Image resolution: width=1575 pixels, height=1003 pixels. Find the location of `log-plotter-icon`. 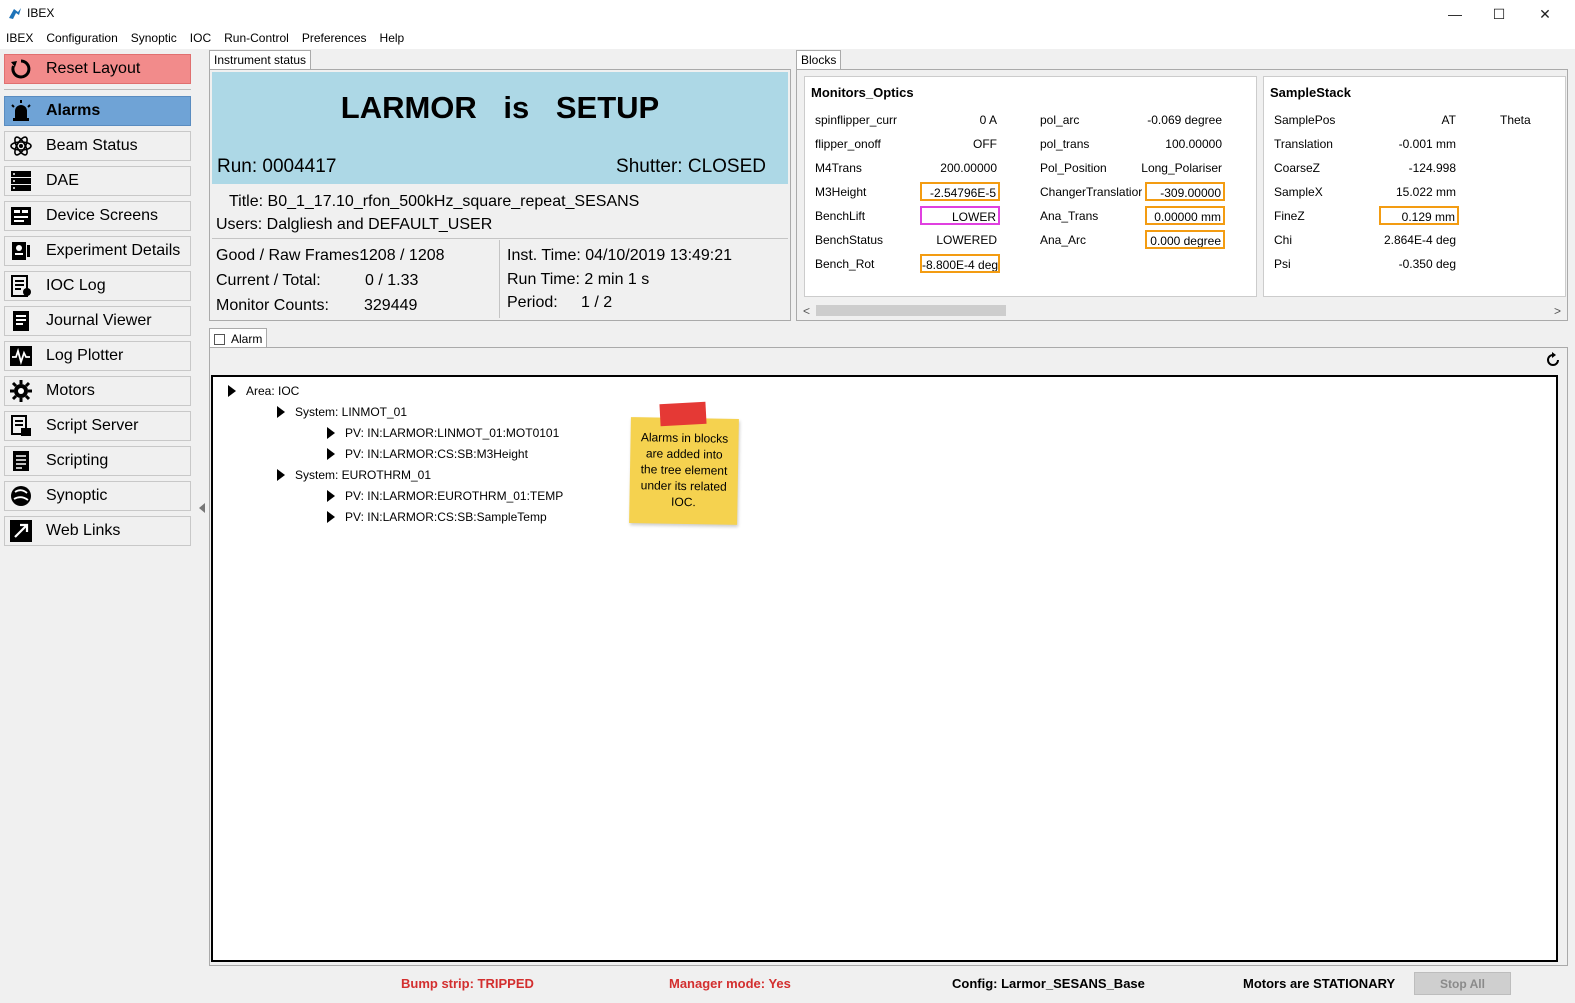

log-plotter-icon is located at coordinates (21, 356).